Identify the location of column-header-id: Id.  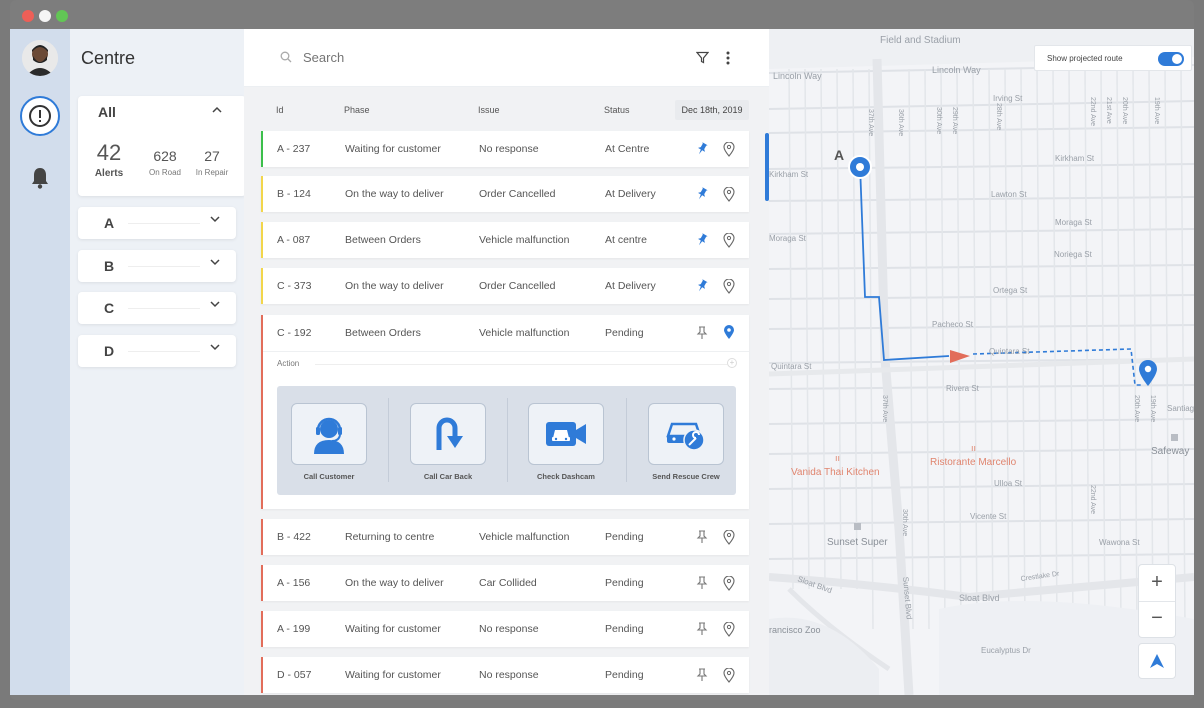
(280, 110).